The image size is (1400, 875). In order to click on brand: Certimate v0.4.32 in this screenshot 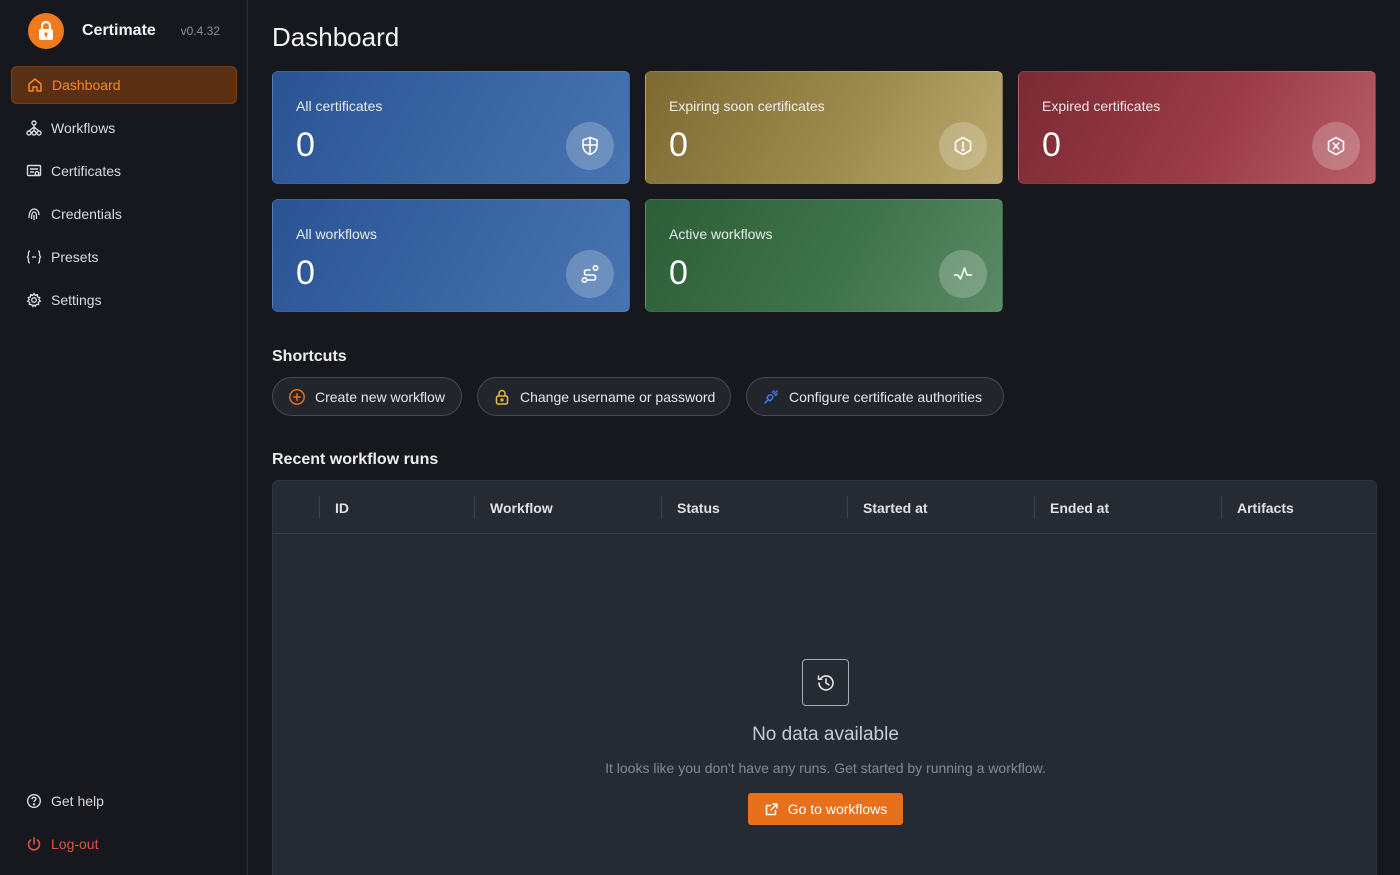, I will do `click(128, 31)`.